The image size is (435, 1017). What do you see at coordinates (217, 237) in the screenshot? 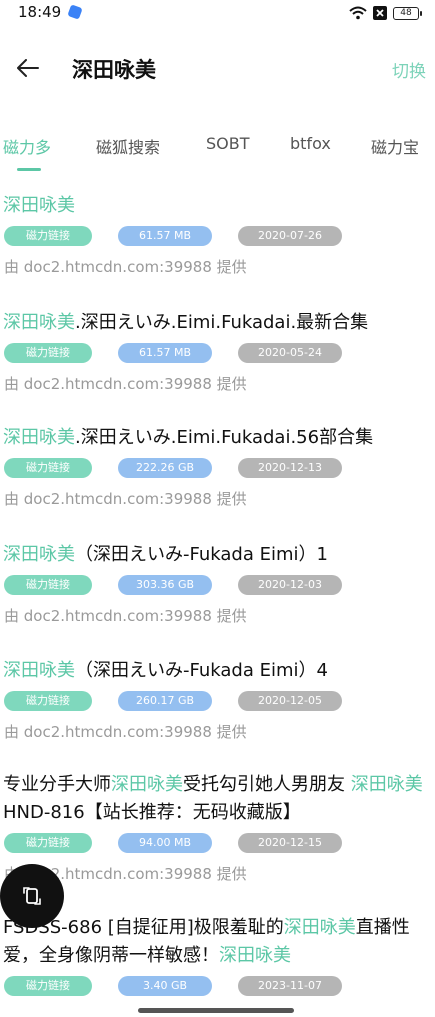
I see `item-meta: 磁力链接 61.57 MB 2020-07-26` at bounding box center [217, 237].